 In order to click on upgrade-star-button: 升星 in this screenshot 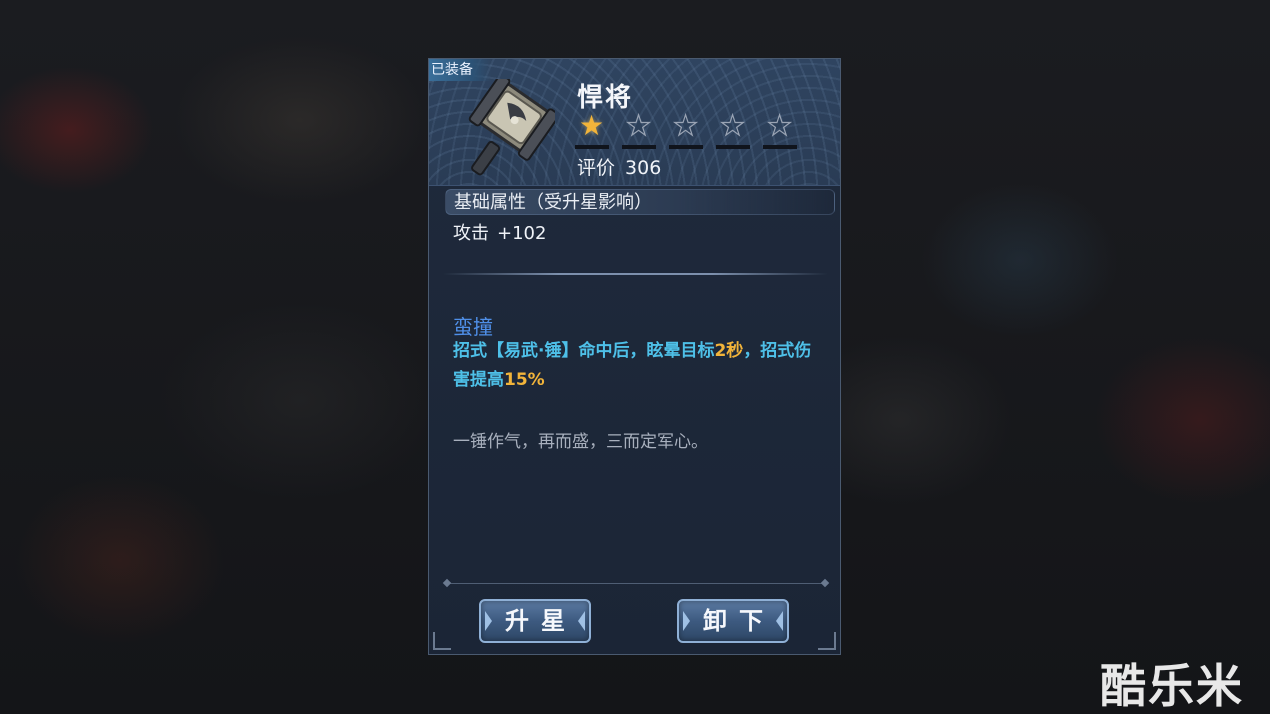, I will do `click(535, 621)`.